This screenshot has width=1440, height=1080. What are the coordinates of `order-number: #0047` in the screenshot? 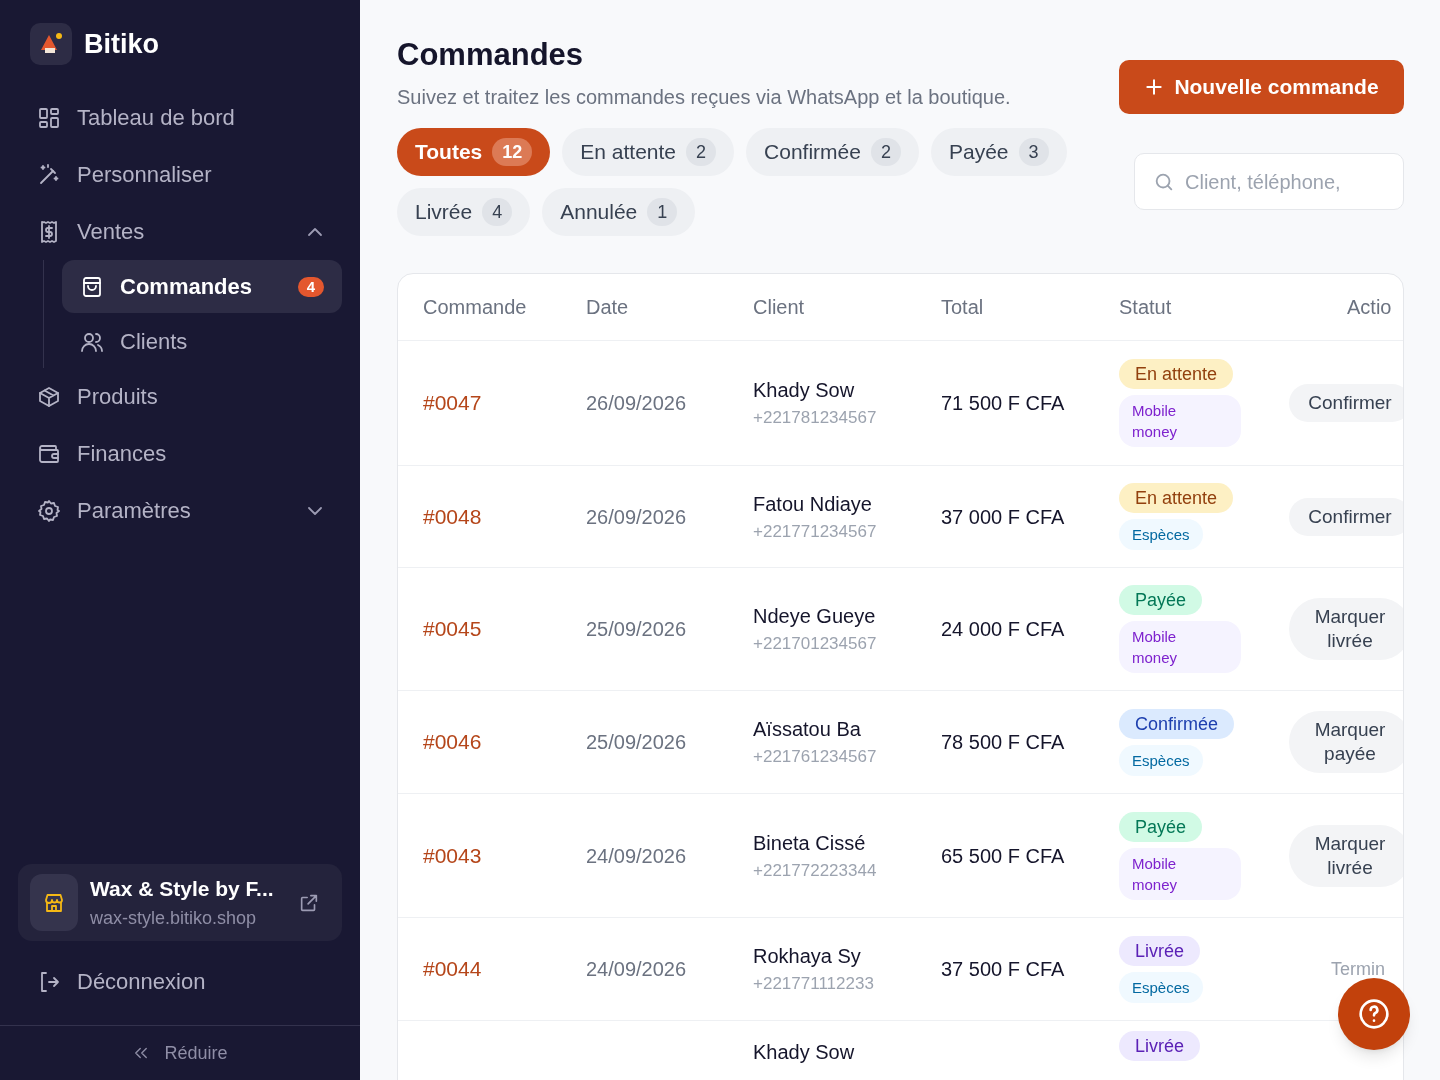 It's located at (452, 403).